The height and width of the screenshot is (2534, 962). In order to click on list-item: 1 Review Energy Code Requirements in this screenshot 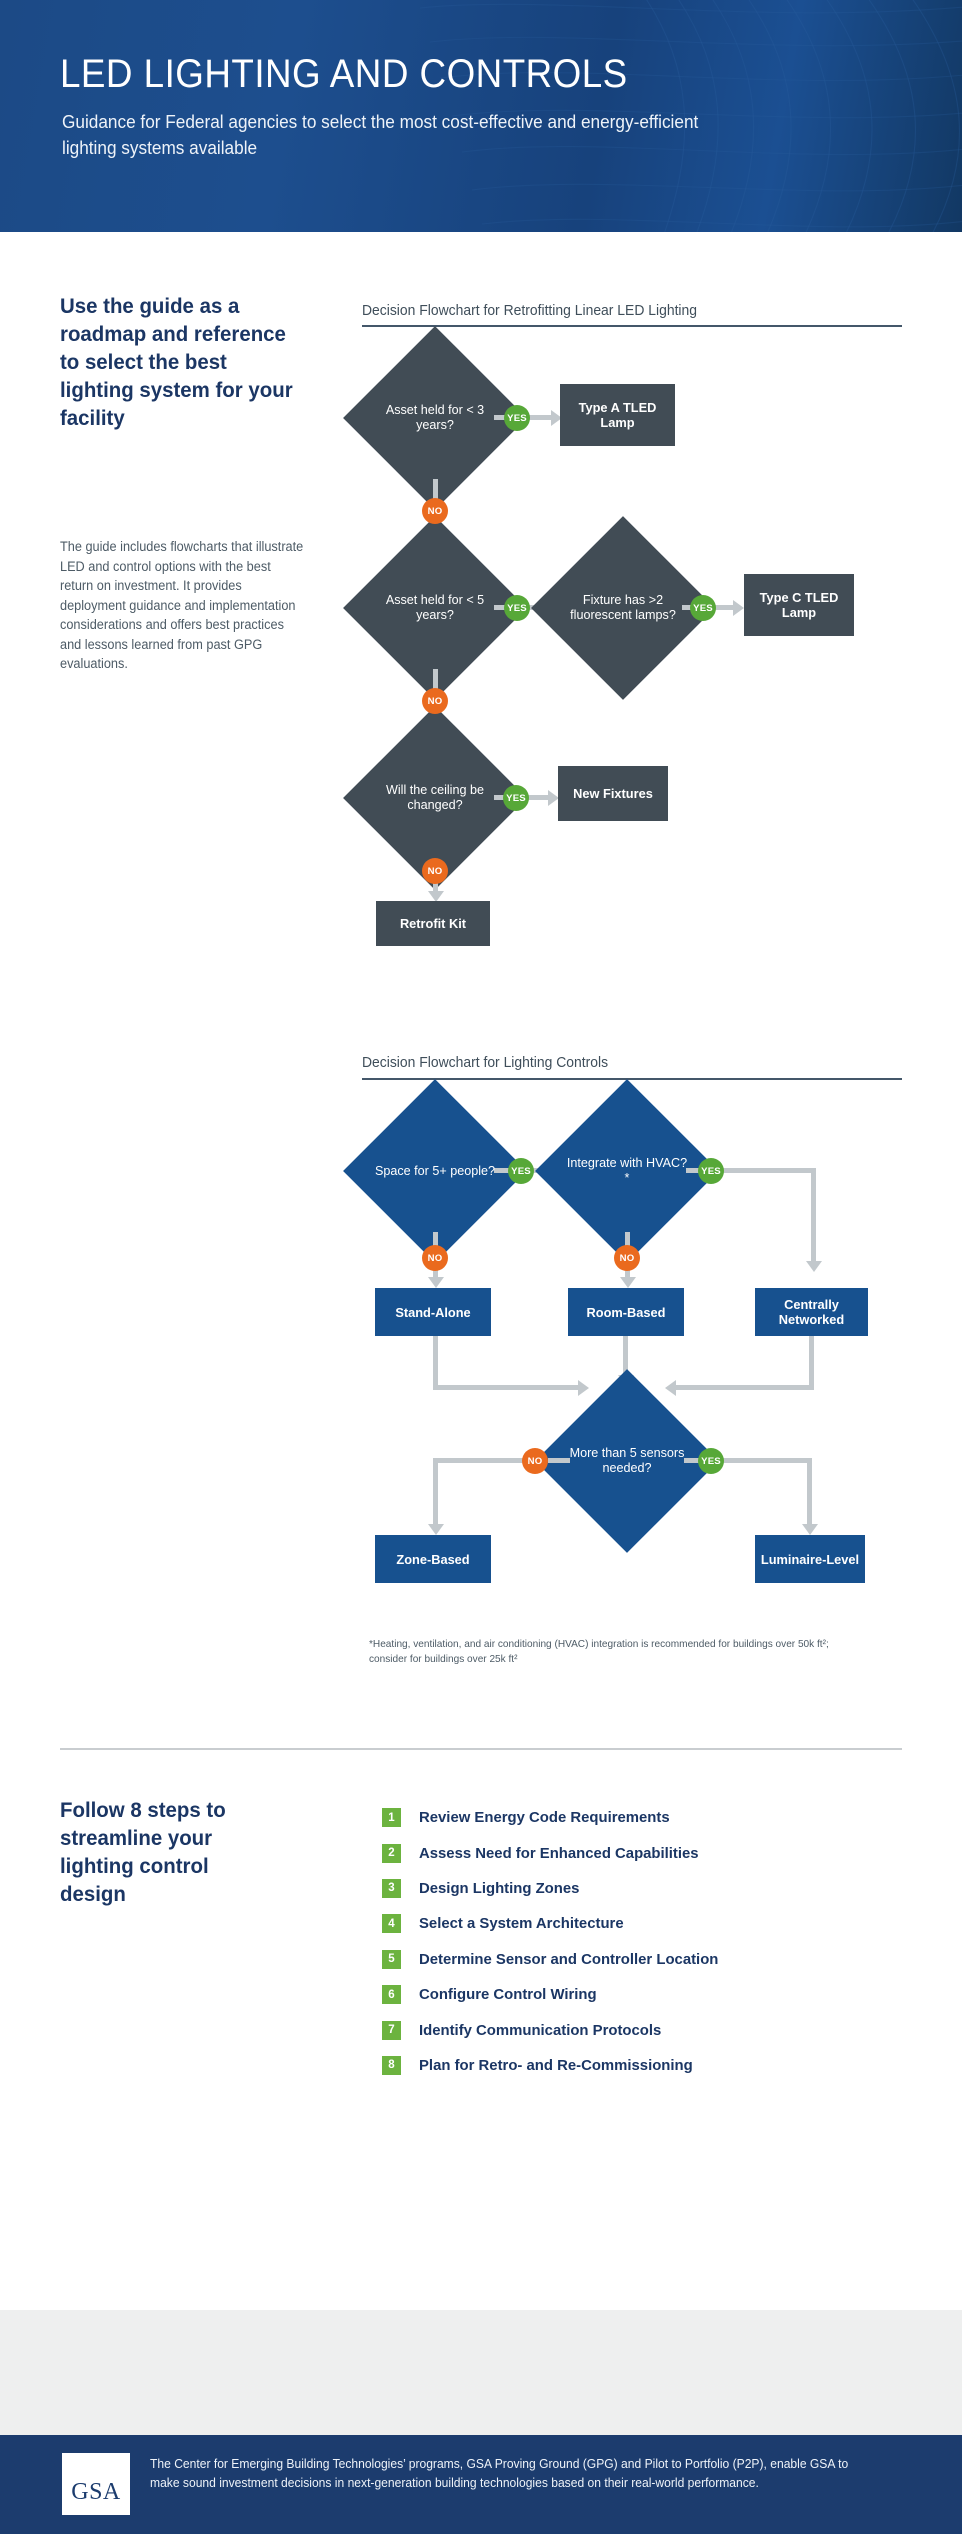, I will do `click(617, 1817)`.